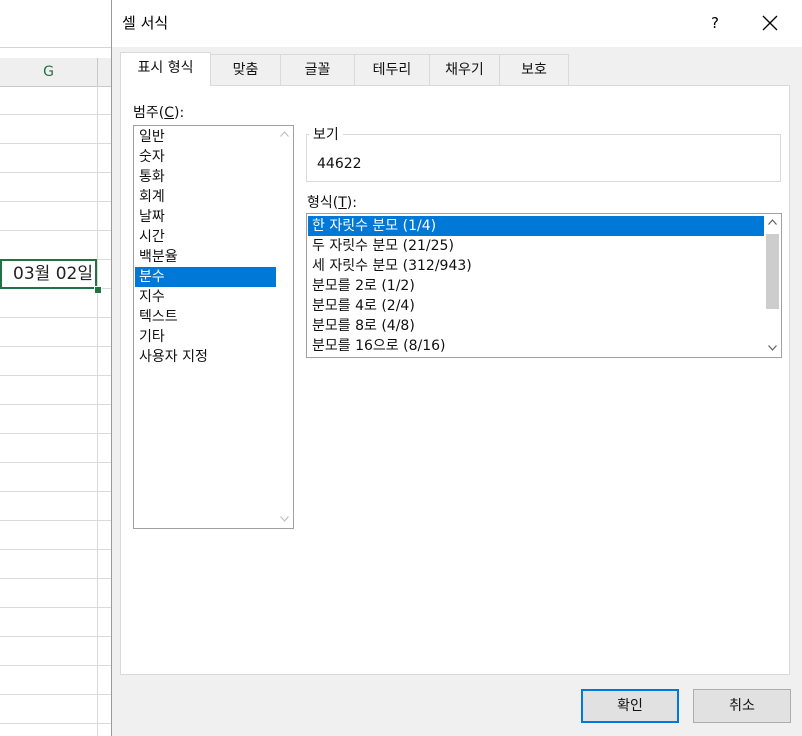  I want to click on category-scroll-down, so click(284, 519).